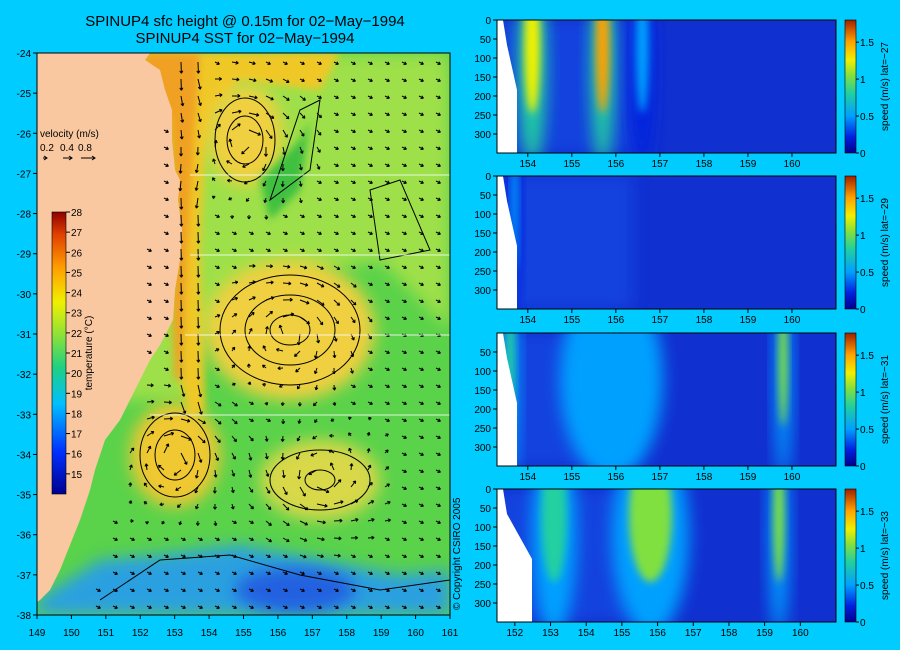 This screenshot has width=900, height=650. What do you see at coordinates (209, 633) in the screenshot?
I see `map-x-tick-label: 154` at bounding box center [209, 633].